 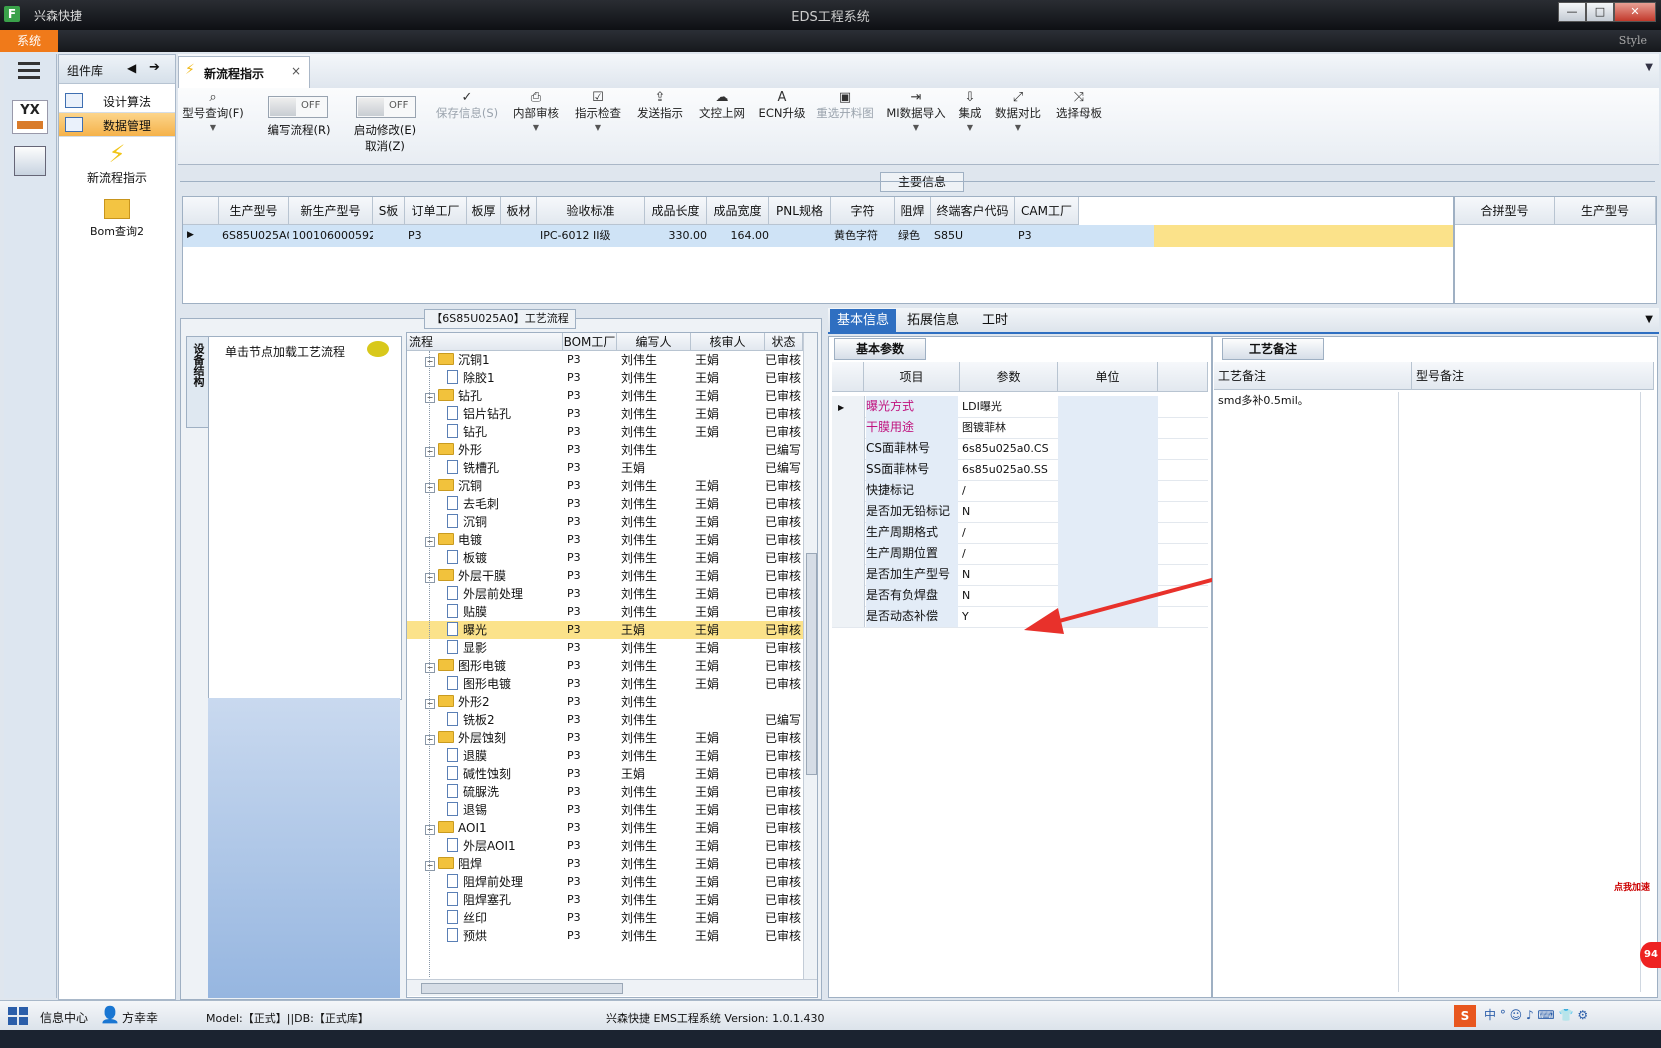 I want to click on param-value: 6s85u025a0.CS, so click(x=1009, y=448).